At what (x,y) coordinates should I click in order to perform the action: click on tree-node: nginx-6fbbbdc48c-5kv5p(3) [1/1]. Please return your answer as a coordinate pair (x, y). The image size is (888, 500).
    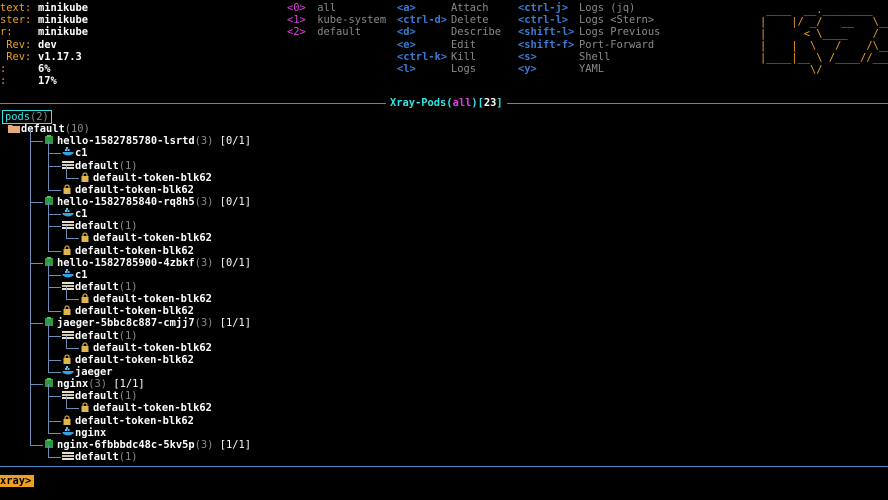
    Looking at the image, I should click on (444, 441).